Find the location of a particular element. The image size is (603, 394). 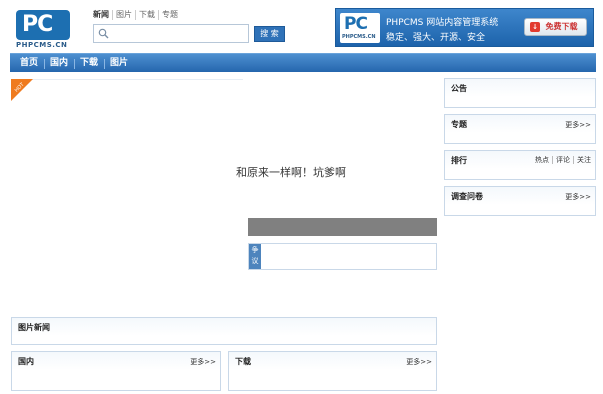

ranking-tab-comments: 评论 is located at coordinates (563, 160).